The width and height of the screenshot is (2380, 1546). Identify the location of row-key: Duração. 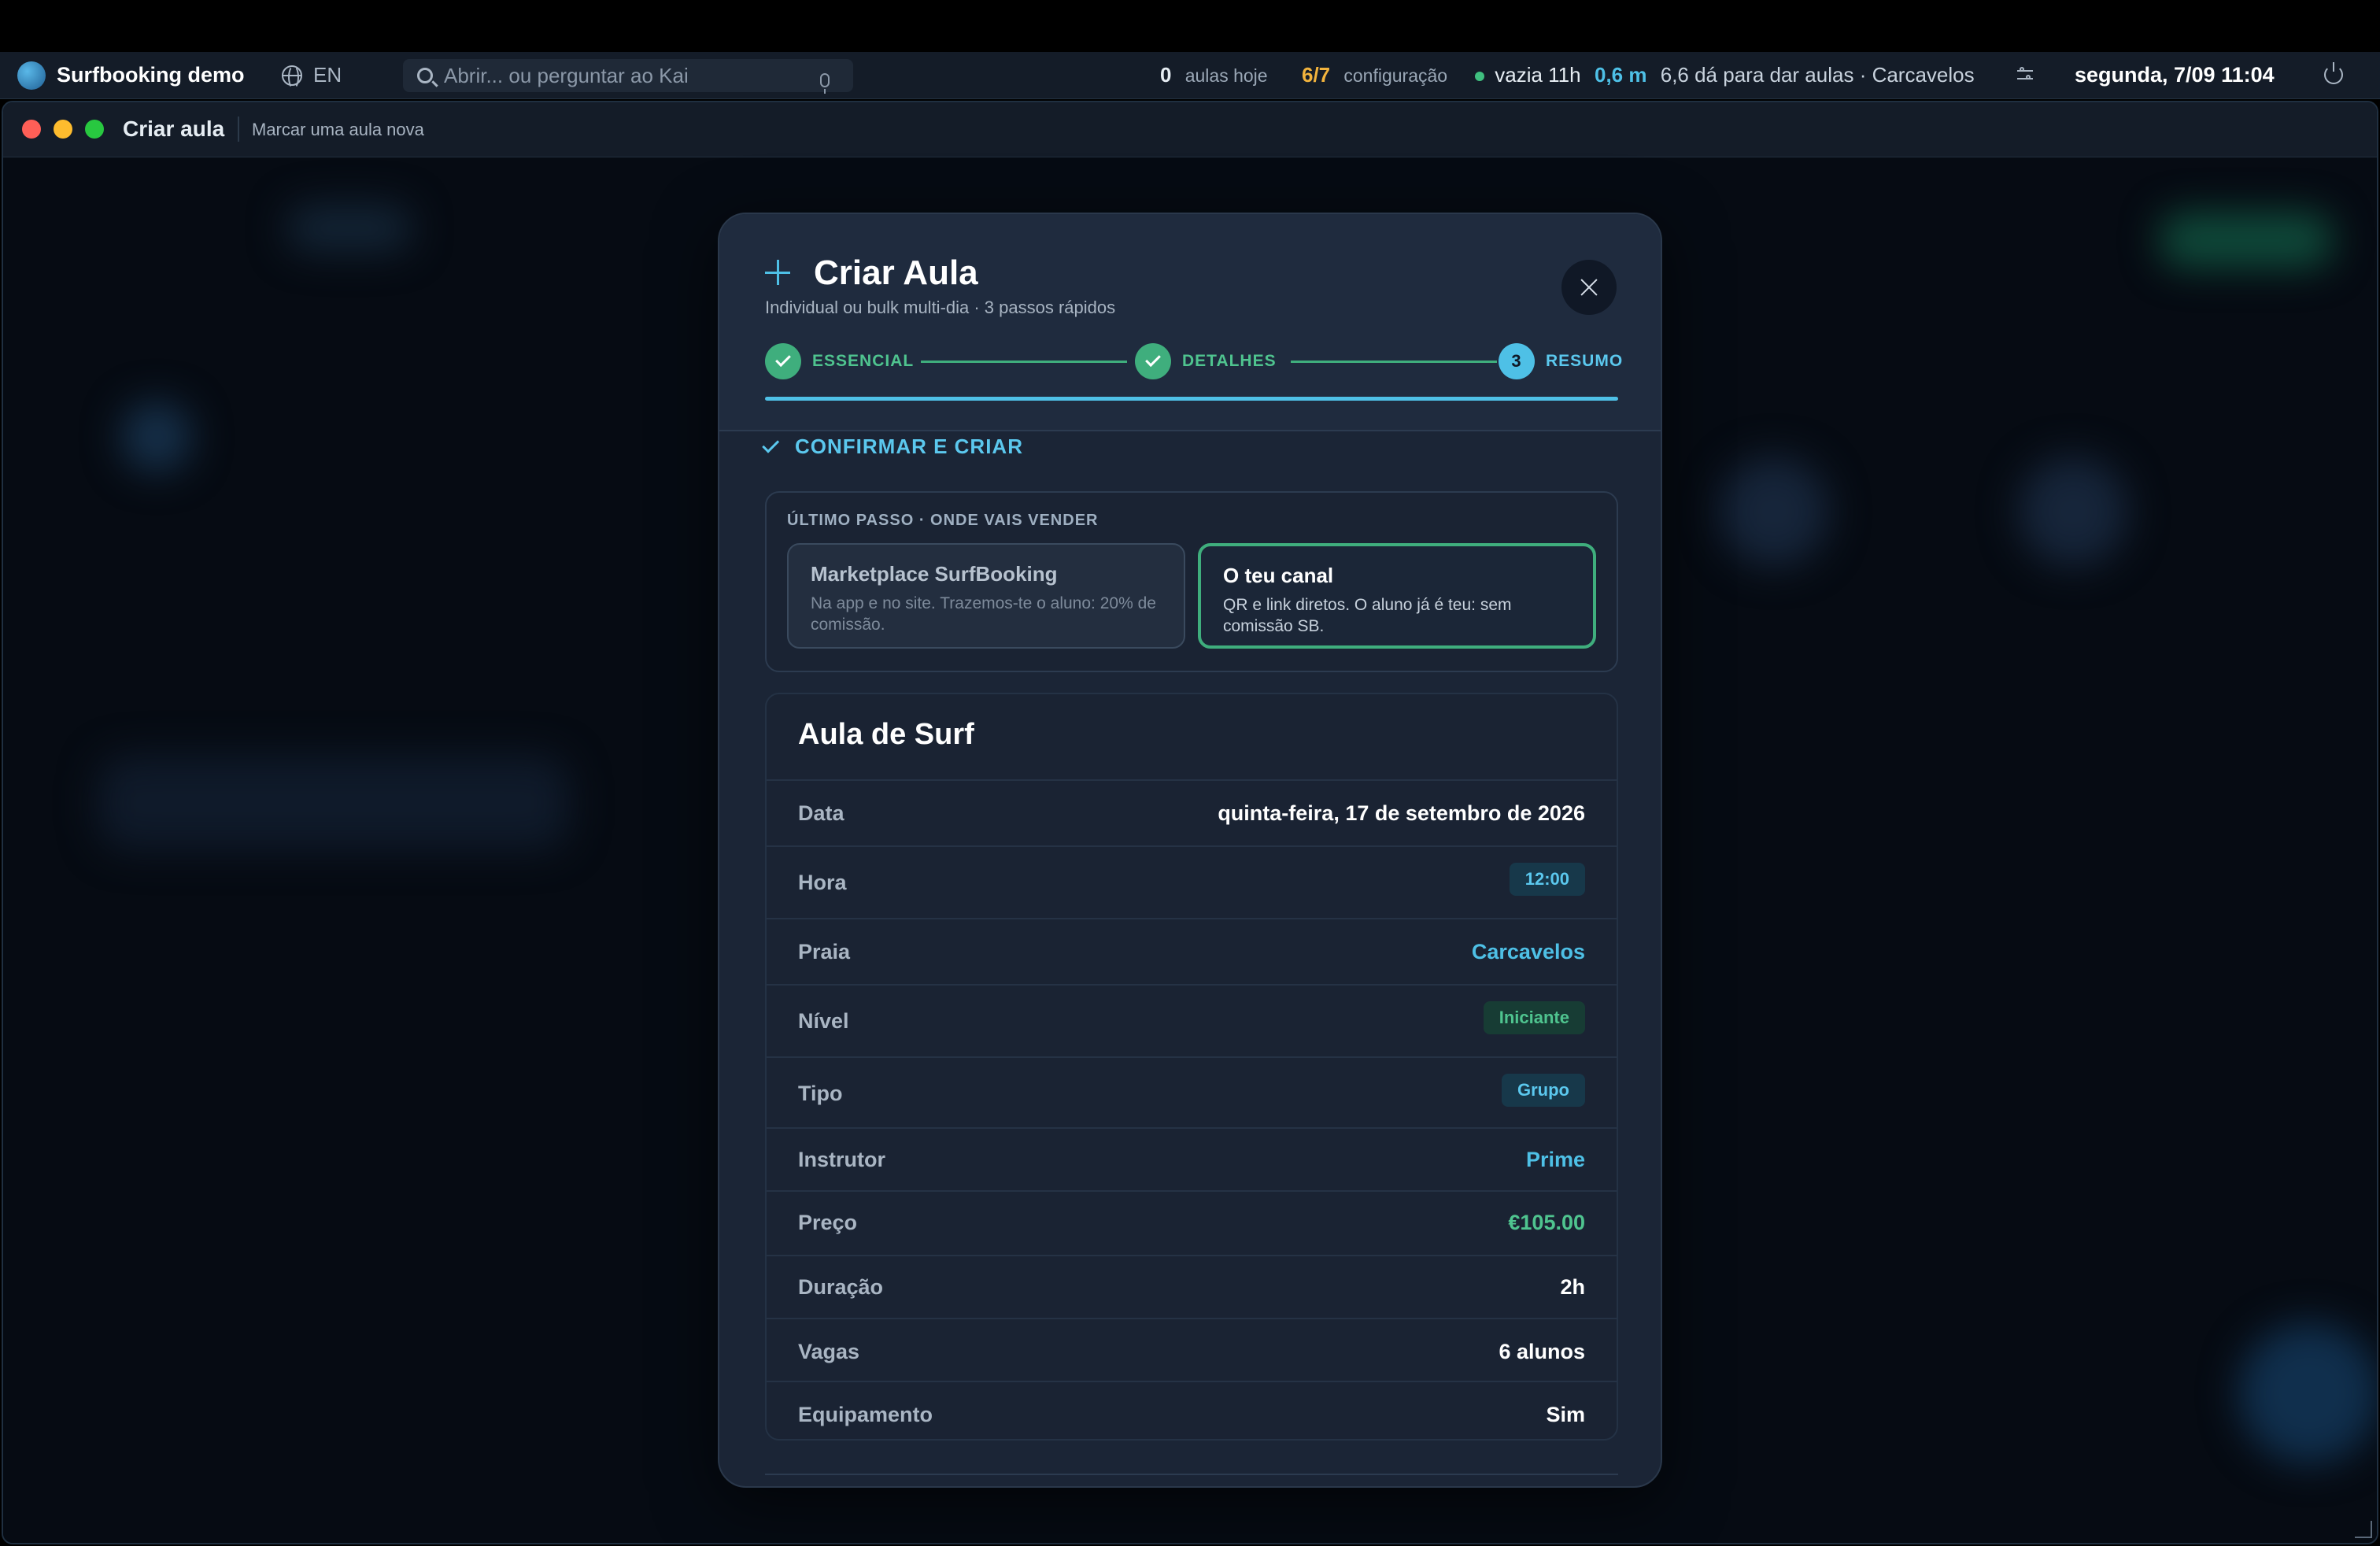
(841, 1287).